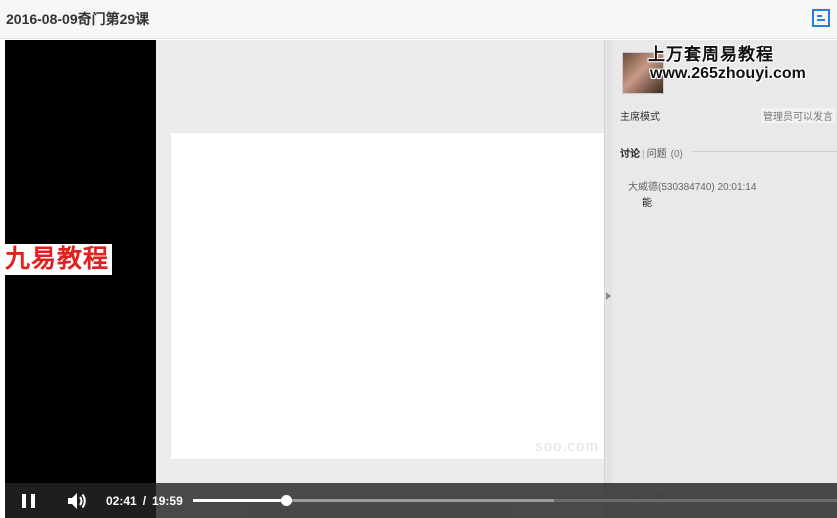 The width and height of the screenshot is (837, 518). I want to click on chat-time: 20:01:14, so click(737, 187).